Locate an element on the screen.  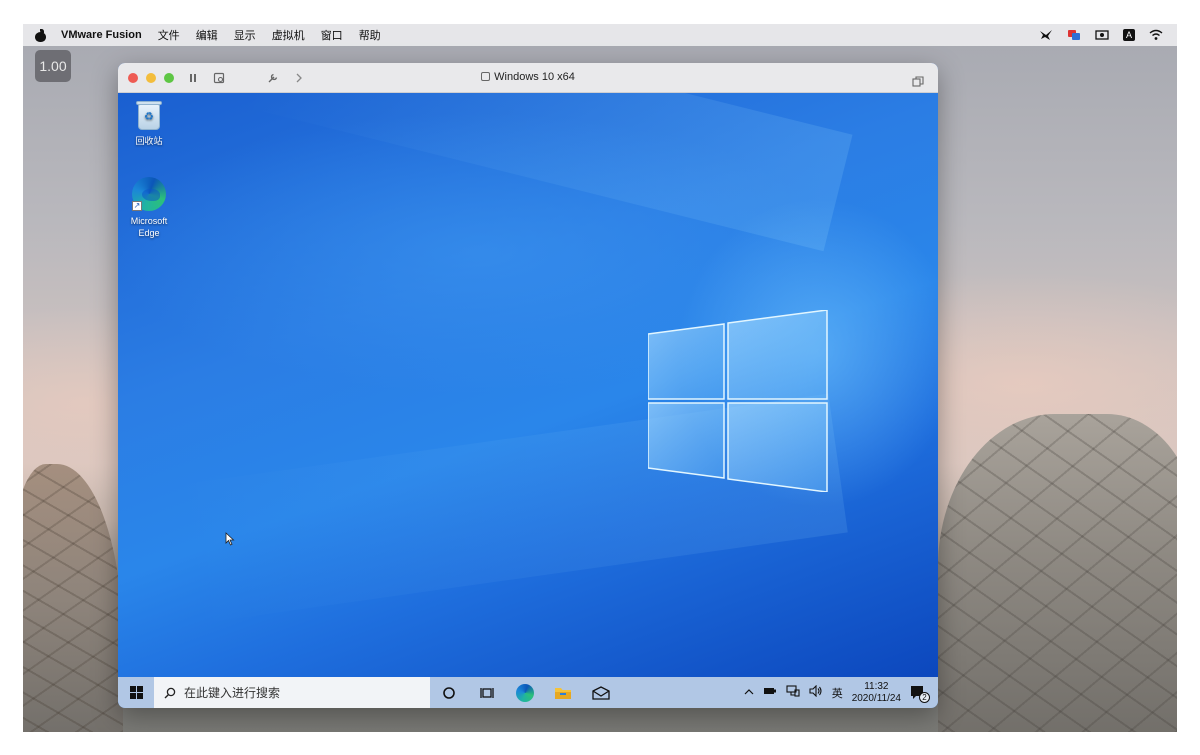
shortcut-arrow-icon: ↗ is located at coordinates (137, 206).